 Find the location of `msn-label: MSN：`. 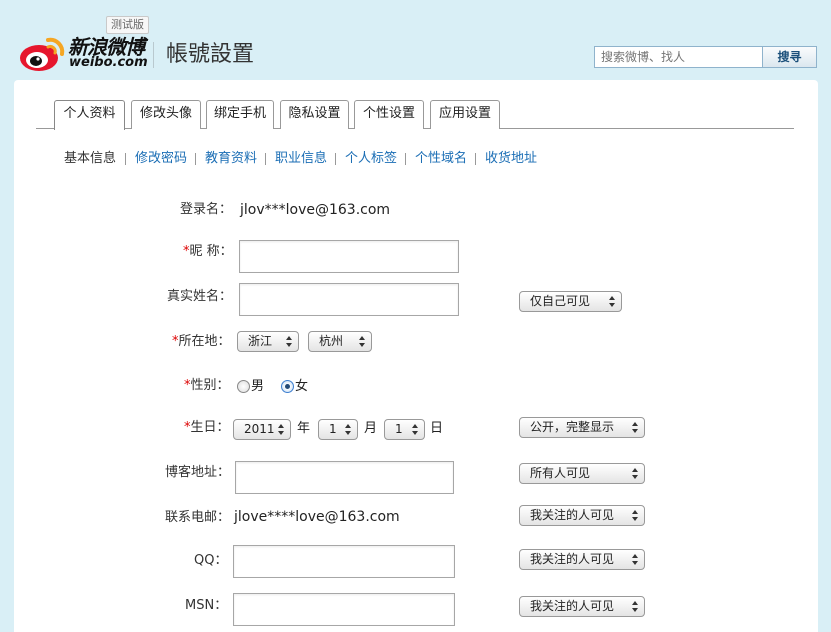

msn-label: MSN： is located at coordinates (206, 605).